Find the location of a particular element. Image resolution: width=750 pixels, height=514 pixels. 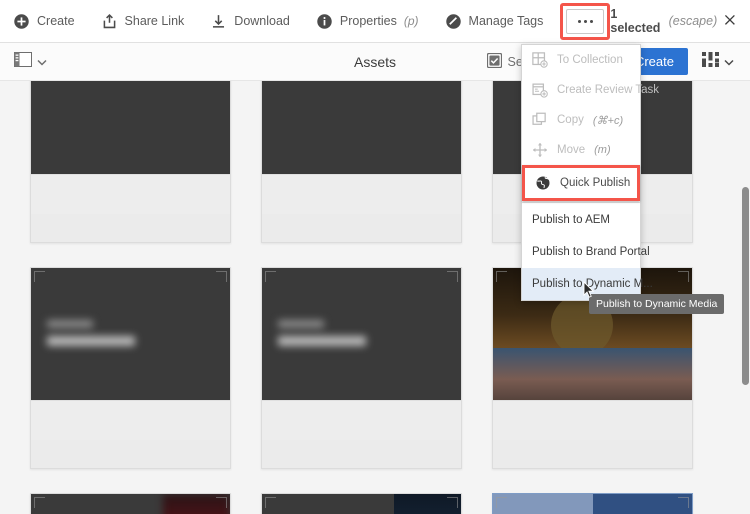

view-options-button is located at coordinates (715, 62).